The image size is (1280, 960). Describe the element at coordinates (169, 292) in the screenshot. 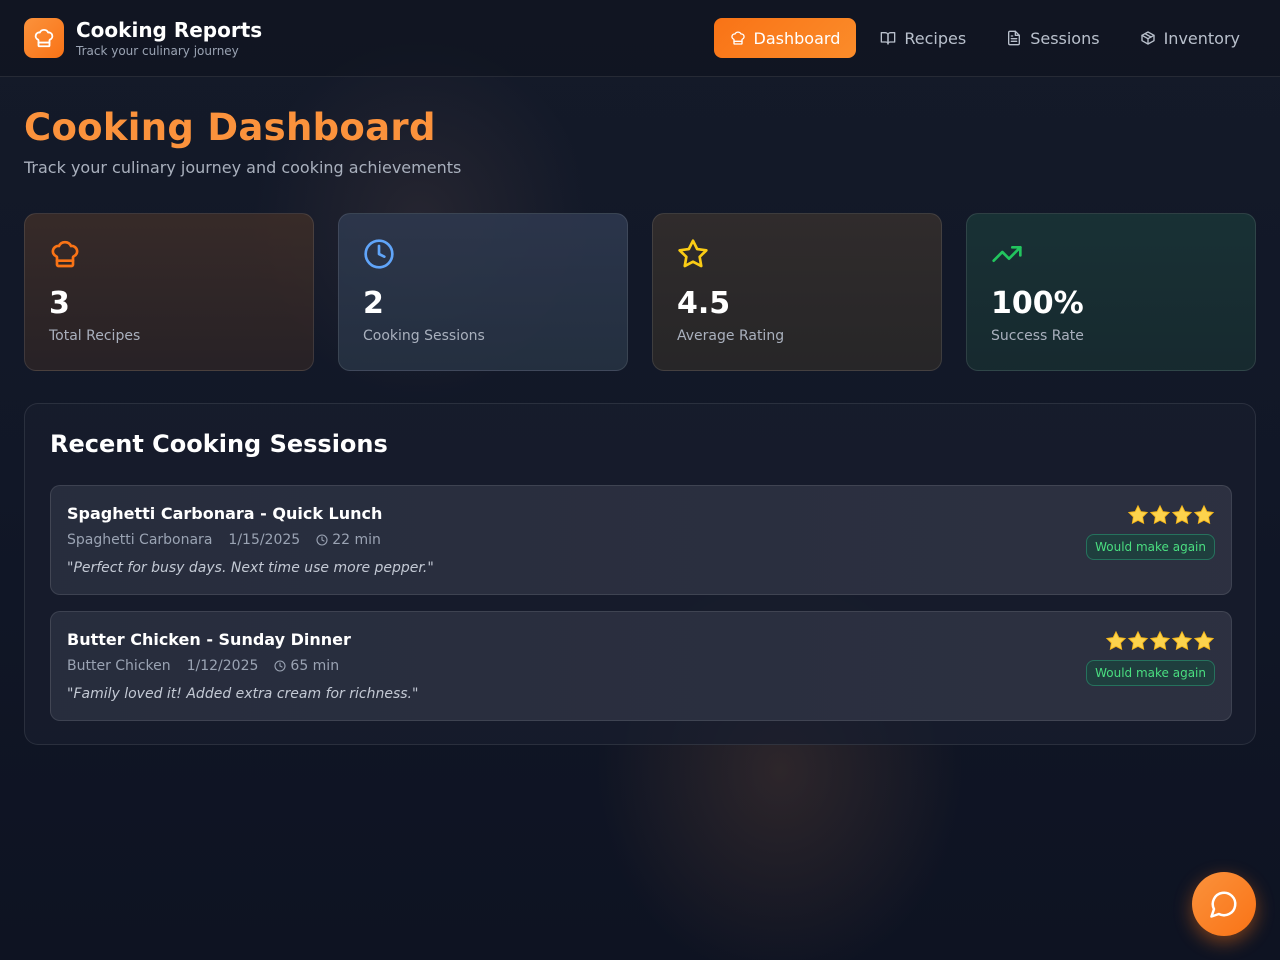

I see `stat-card-total-recipes: 3 Total Recipes` at that location.